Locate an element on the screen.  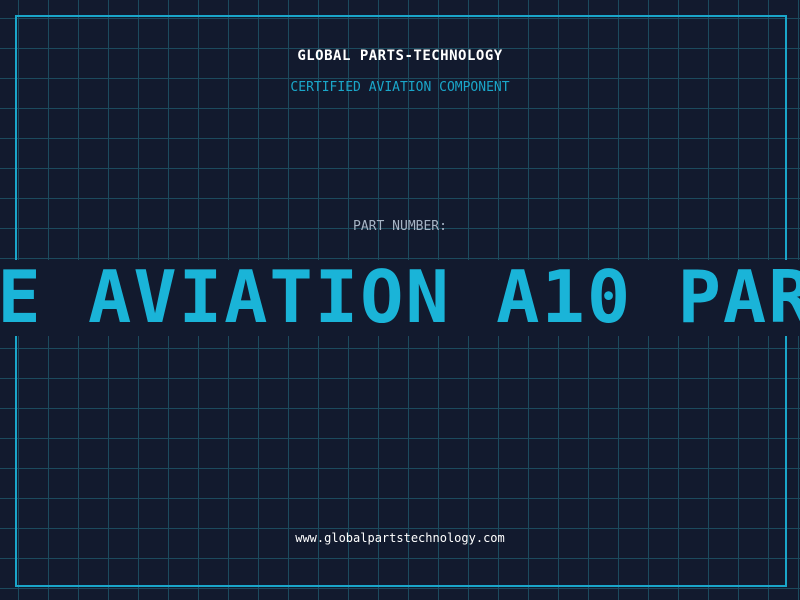
part-number-text: GE AVIATION A10 PAR is located at coordinates (400, 298).